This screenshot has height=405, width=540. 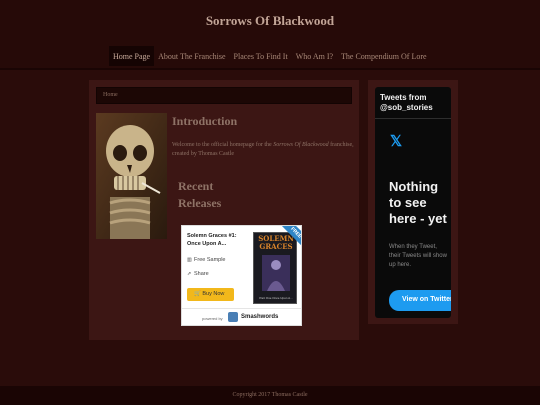 What do you see at coordinates (205, 121) in the screenshot?
I see `intro-heading: Introduction` at bounding box center [205, 121].